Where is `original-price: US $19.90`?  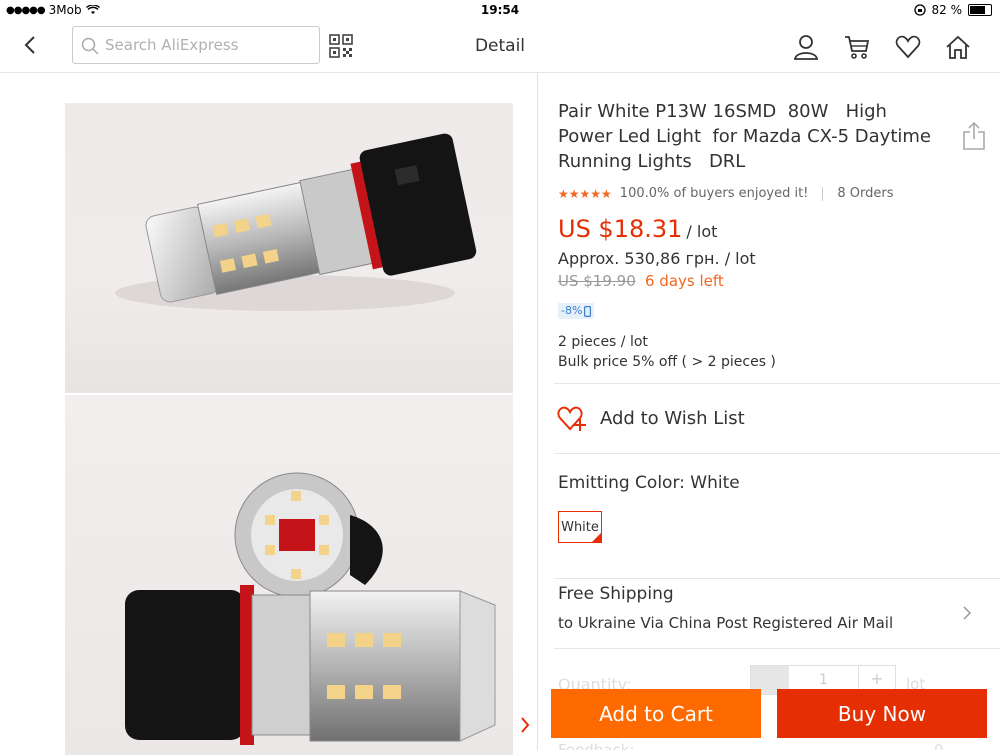 original-price: US $19.90 is located at coordinates (597, 281).